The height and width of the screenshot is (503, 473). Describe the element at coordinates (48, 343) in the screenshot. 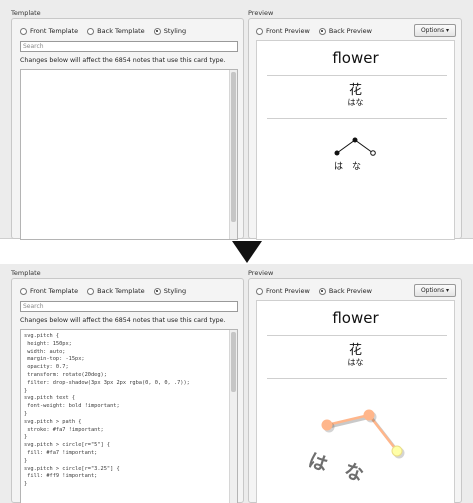

I see `code-line: height: 150px;` at that location.